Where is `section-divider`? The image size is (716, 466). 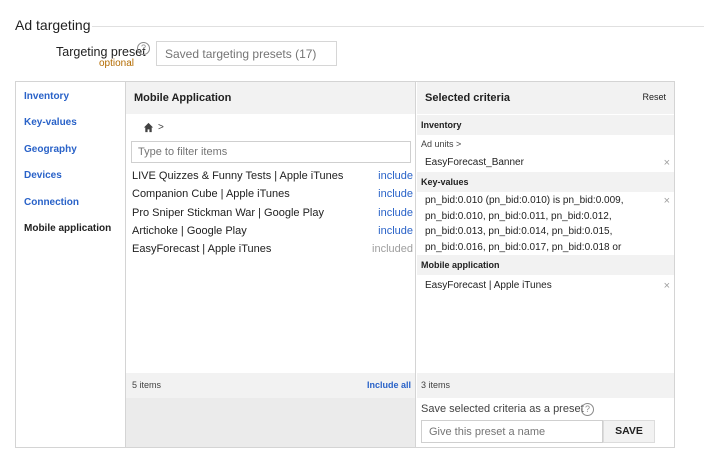
section-divider is located at coordinates (398, 26).